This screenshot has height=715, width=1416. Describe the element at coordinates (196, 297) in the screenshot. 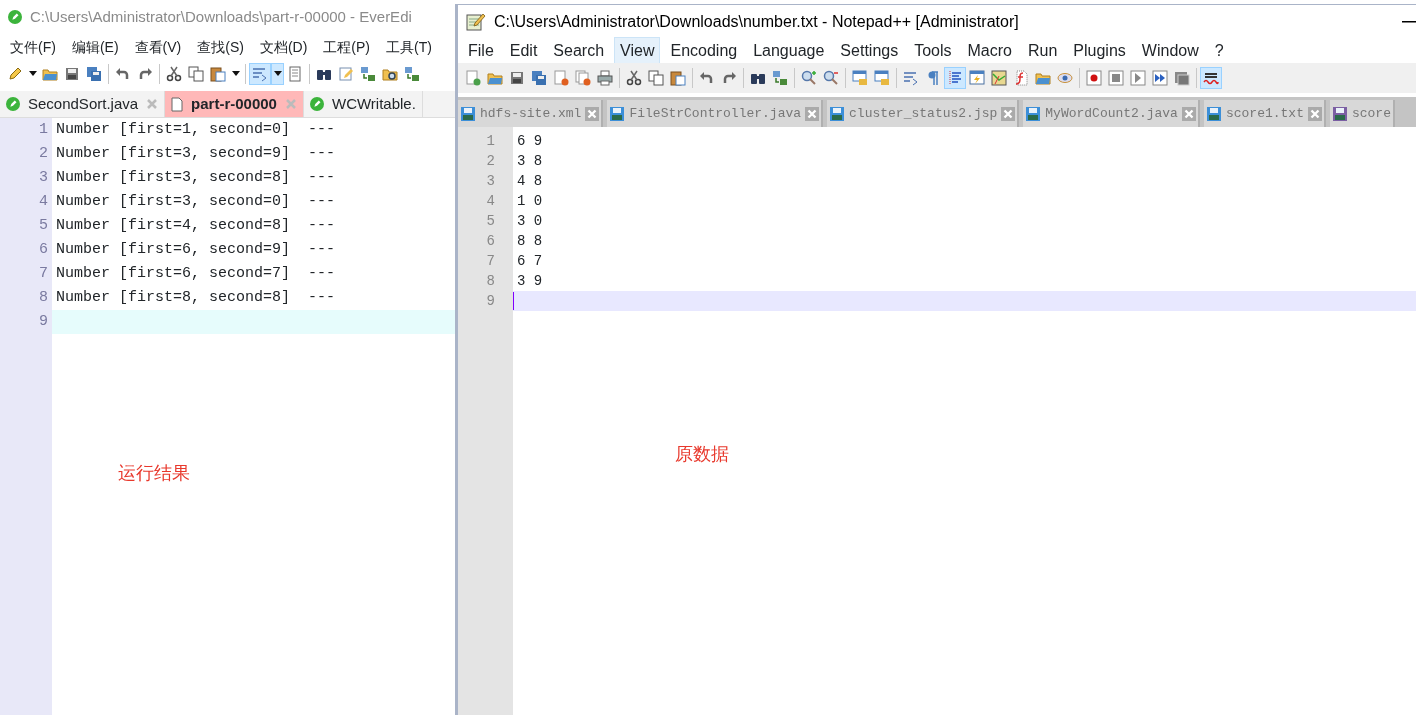

I see `code-line: Number [first=8, second=8] ---` at that location.